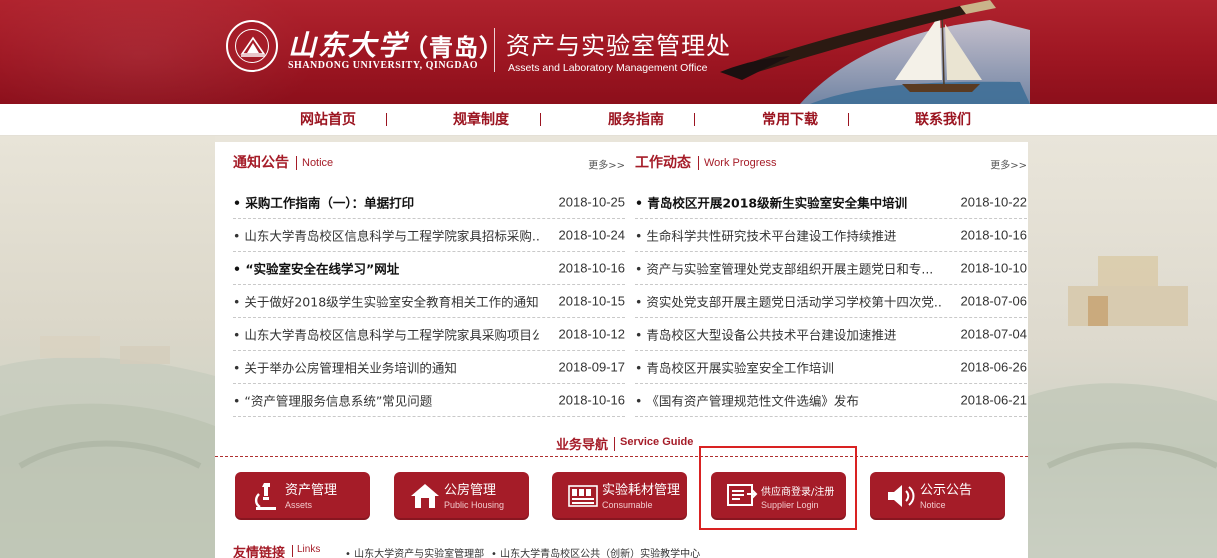 This screenshot has width=1217, height=558. Describe the element at coordinates (311, 490) in the screenshot. I see `assets-label: 资产管理` at that location.